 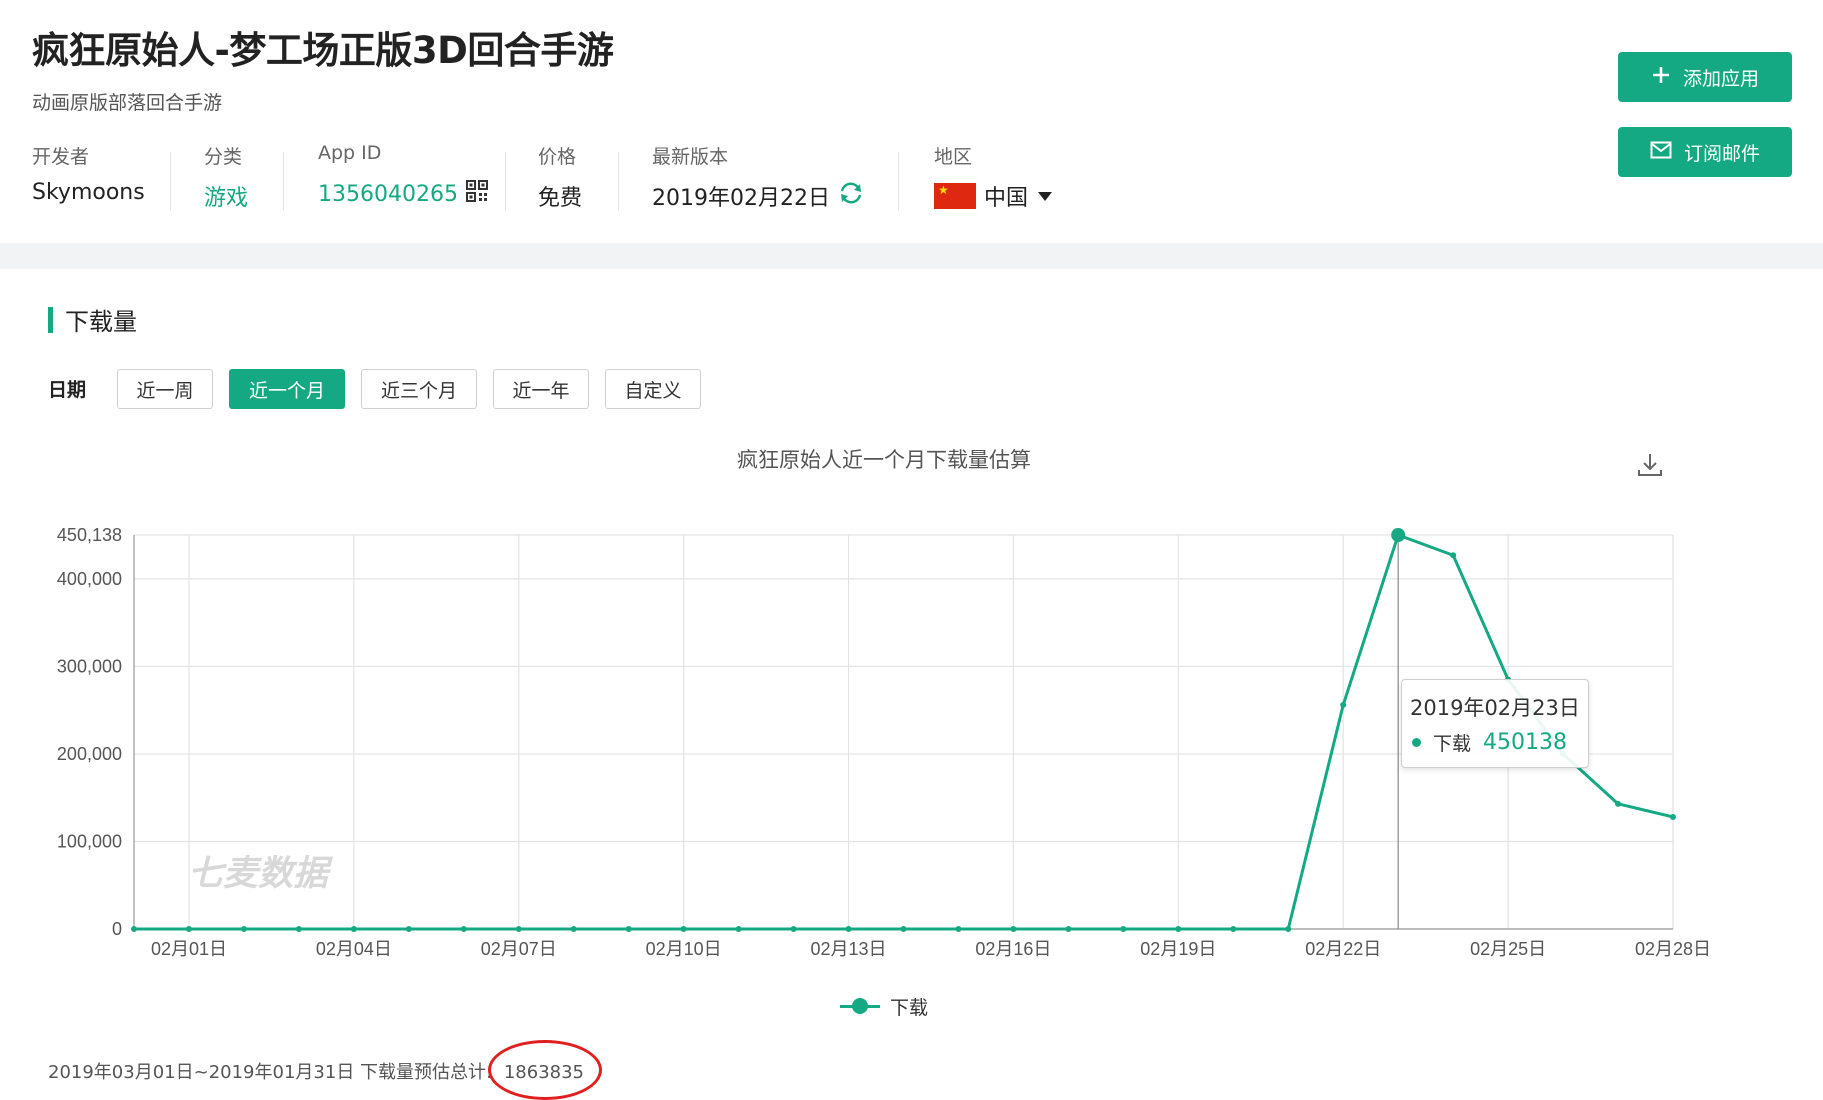 What do you see at coordinates (884, 460) in the screenshot?
I see `chart-title: 疯狂原始人近一个月下载量估算` at bounding box center [884, 460].